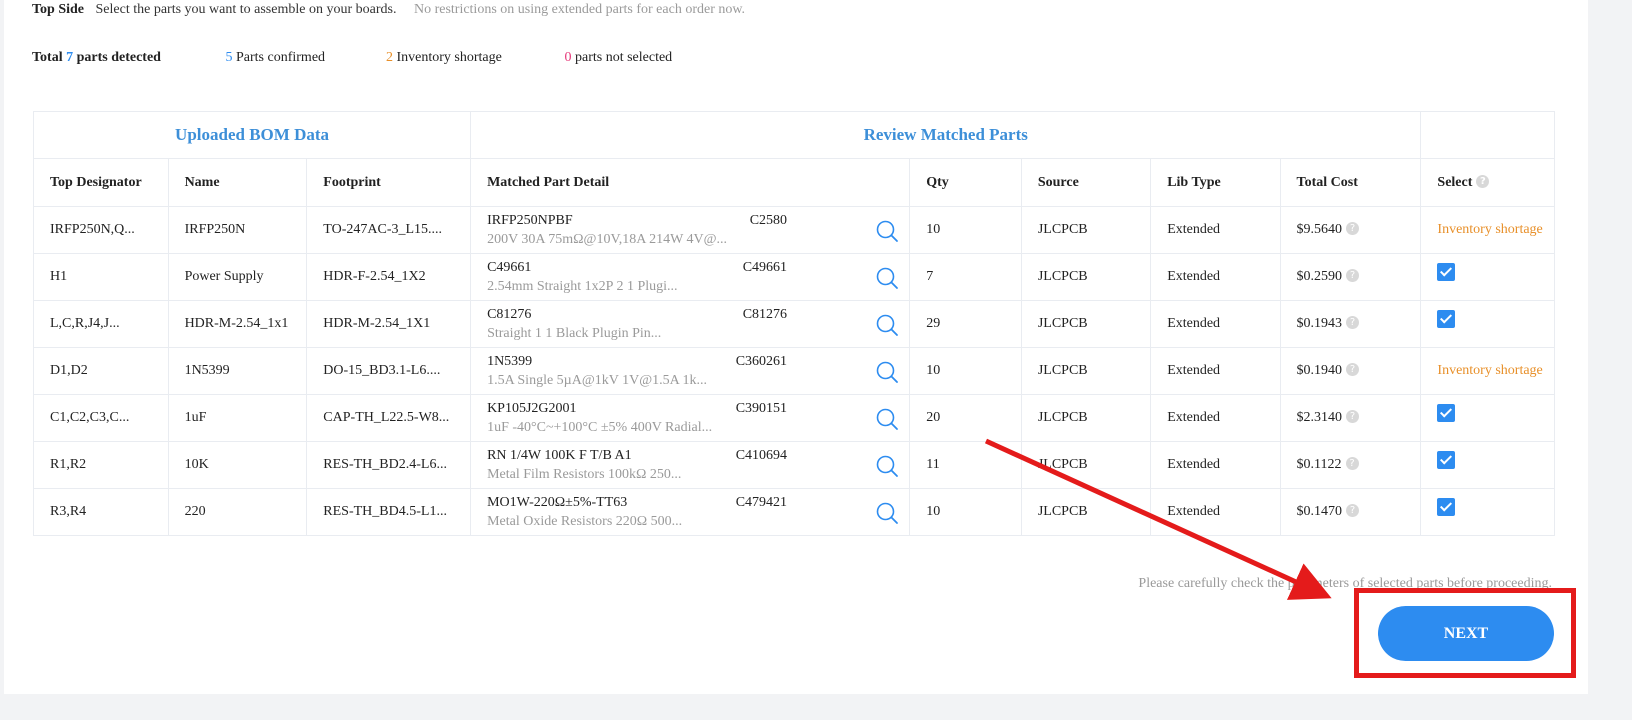 This screenshot has width=1632, height=720. I want to click on cell-total-cost: $0.2590?, so click(1350, 277).